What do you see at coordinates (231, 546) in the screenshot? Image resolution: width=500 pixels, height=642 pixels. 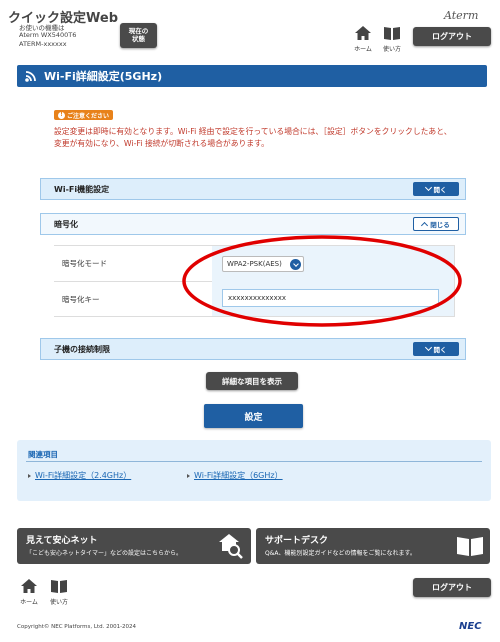 I see `house-search-icon` at bounding box center [231, 546].